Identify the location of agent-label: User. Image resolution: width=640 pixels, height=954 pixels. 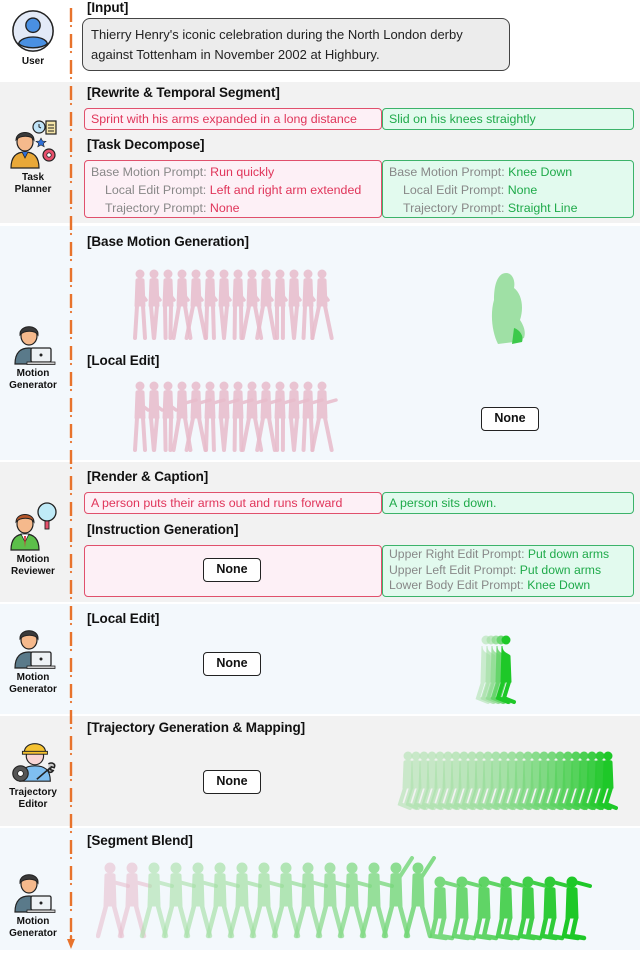
(33, 61).